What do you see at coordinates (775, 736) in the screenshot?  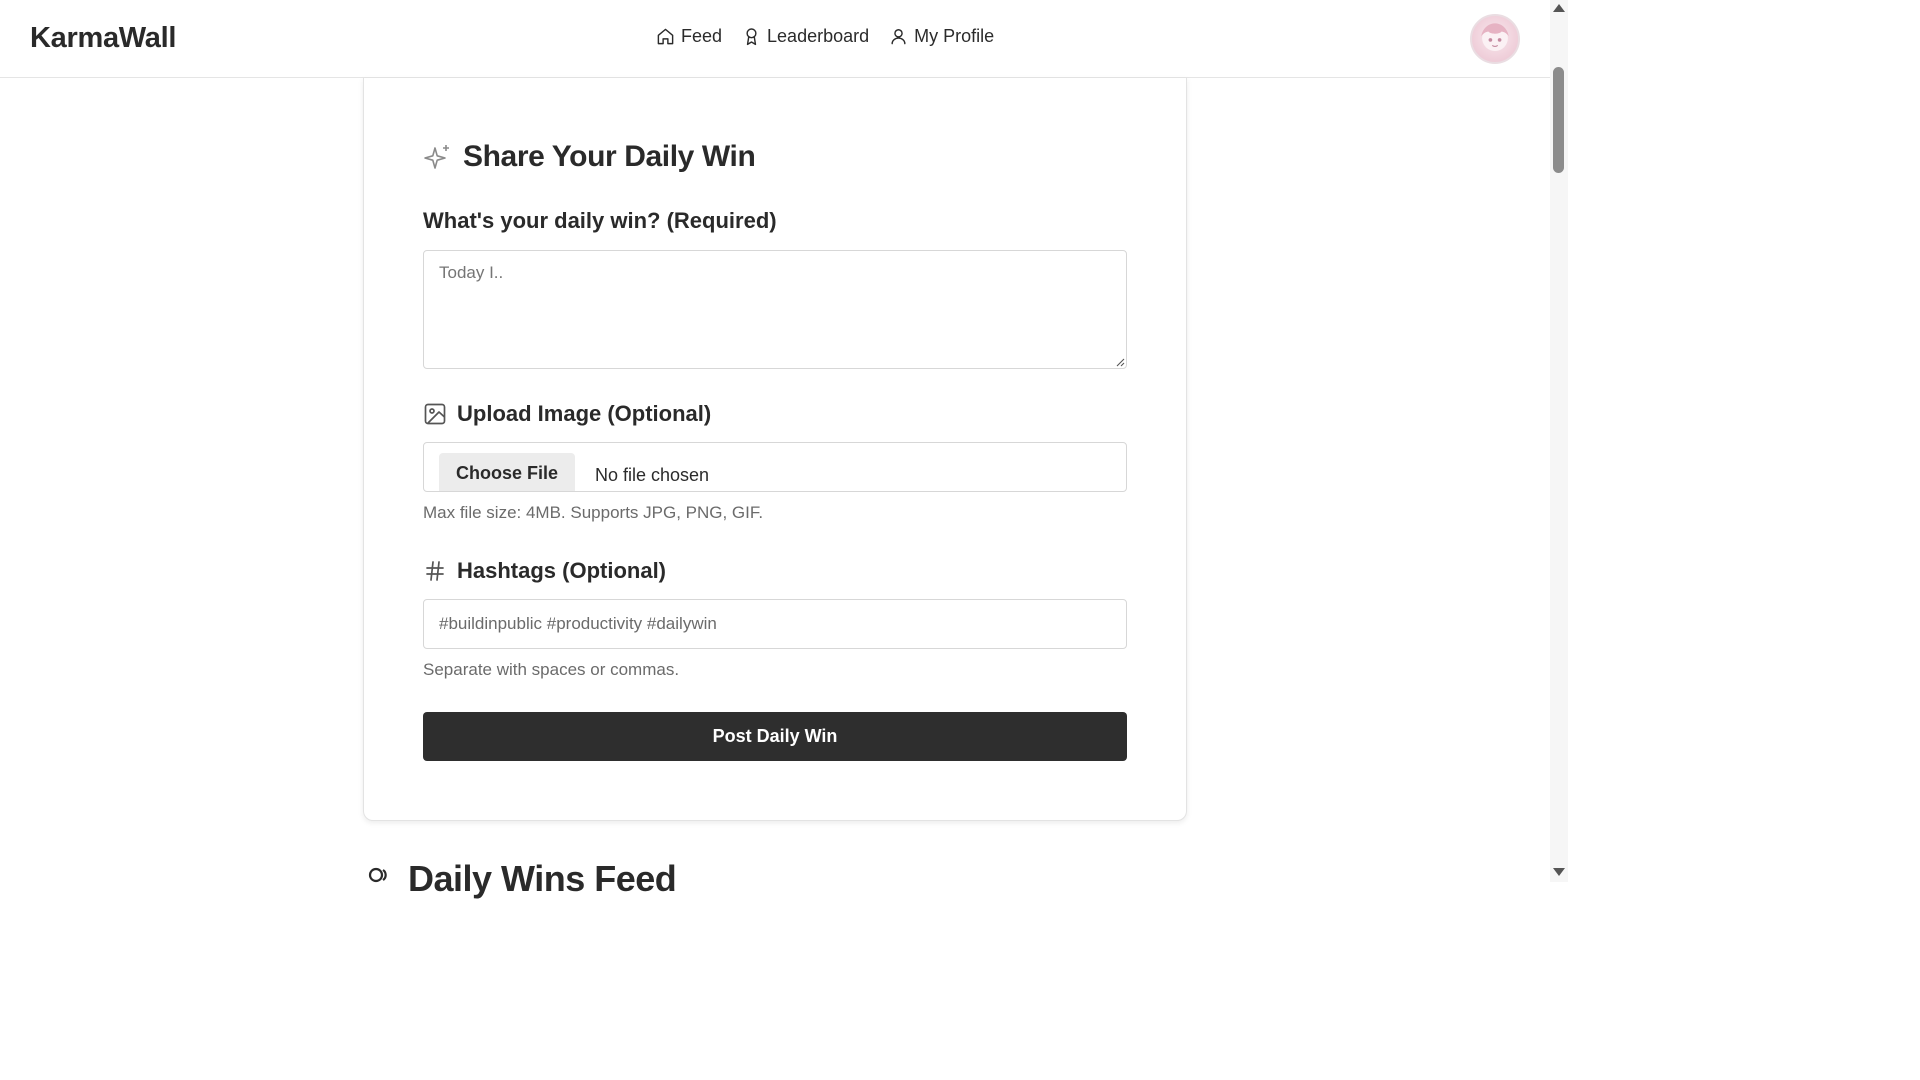 I see `post-daily-win-button: Post Daily Win` at bounding box center [775, 736].